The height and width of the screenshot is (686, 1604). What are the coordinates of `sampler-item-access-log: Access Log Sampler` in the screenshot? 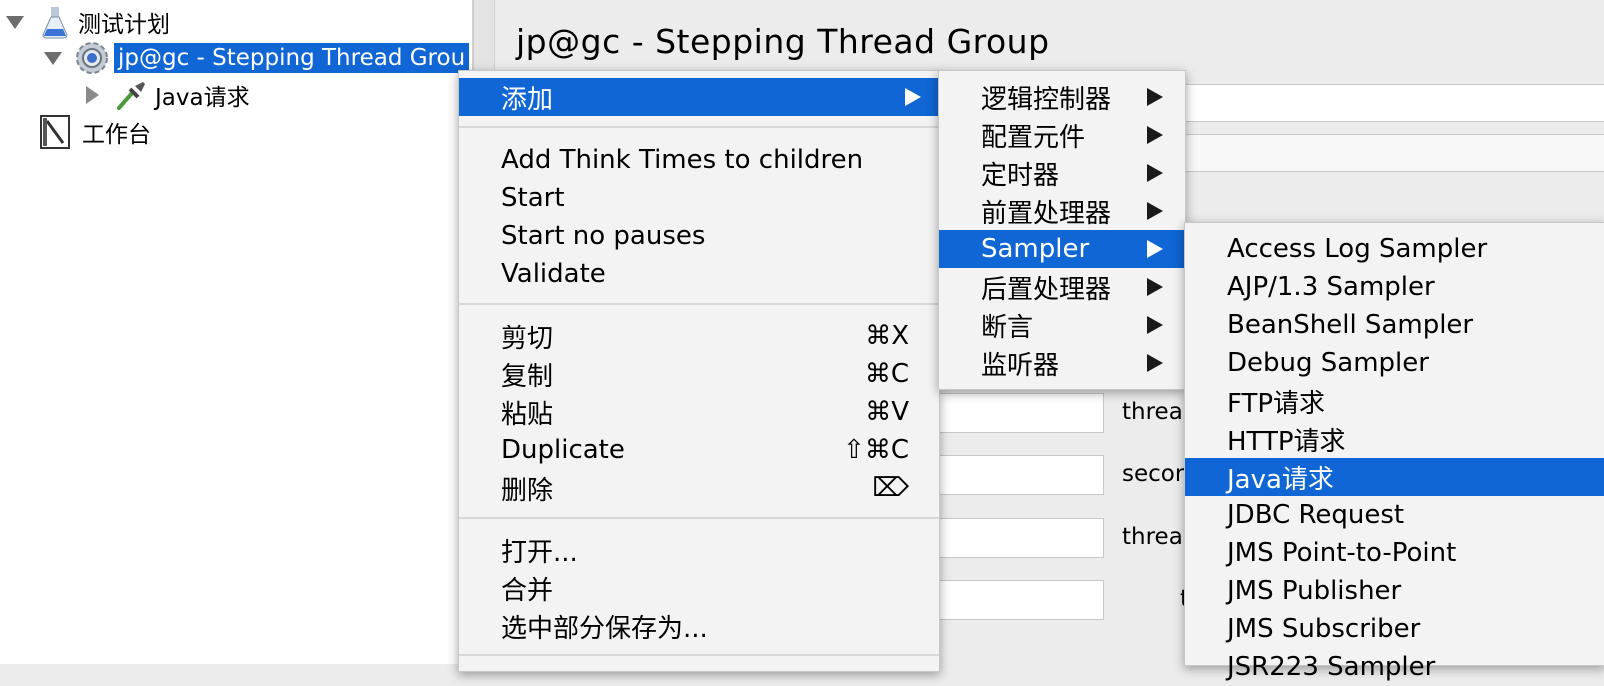 It's located at (1394, 249).